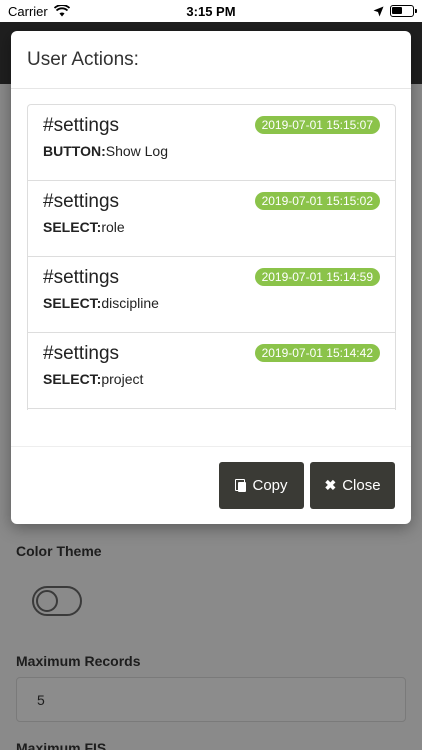  Describe the element at coordinates (270, 485) in the screenshot. I see `copy-button-label: Copy` at that location.